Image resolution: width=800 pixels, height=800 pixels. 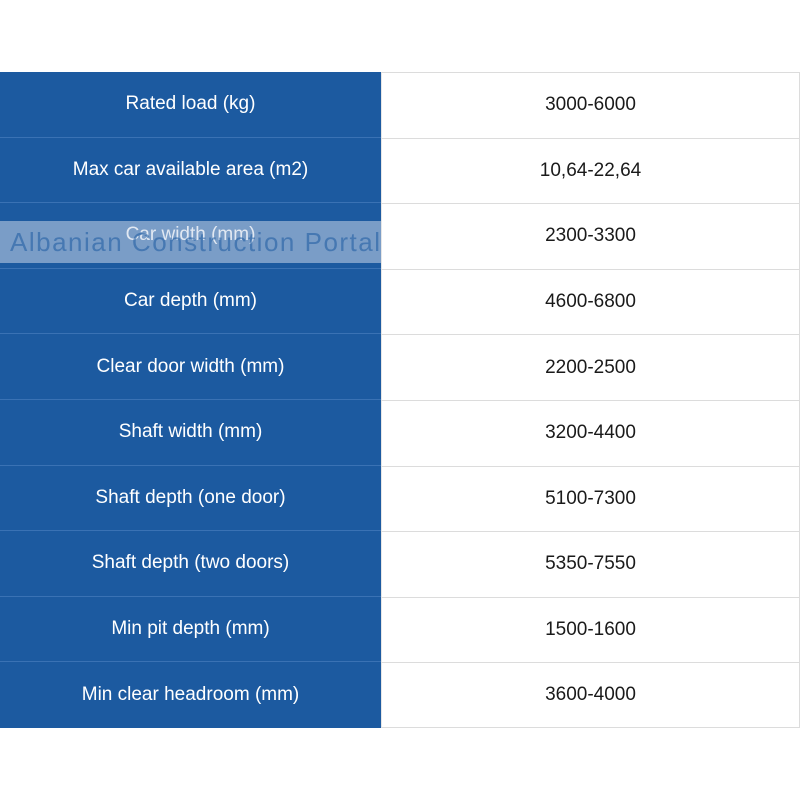 I want to click on table-row: Clear door width (mm) 2200-2500, so click(x=400, y=367).